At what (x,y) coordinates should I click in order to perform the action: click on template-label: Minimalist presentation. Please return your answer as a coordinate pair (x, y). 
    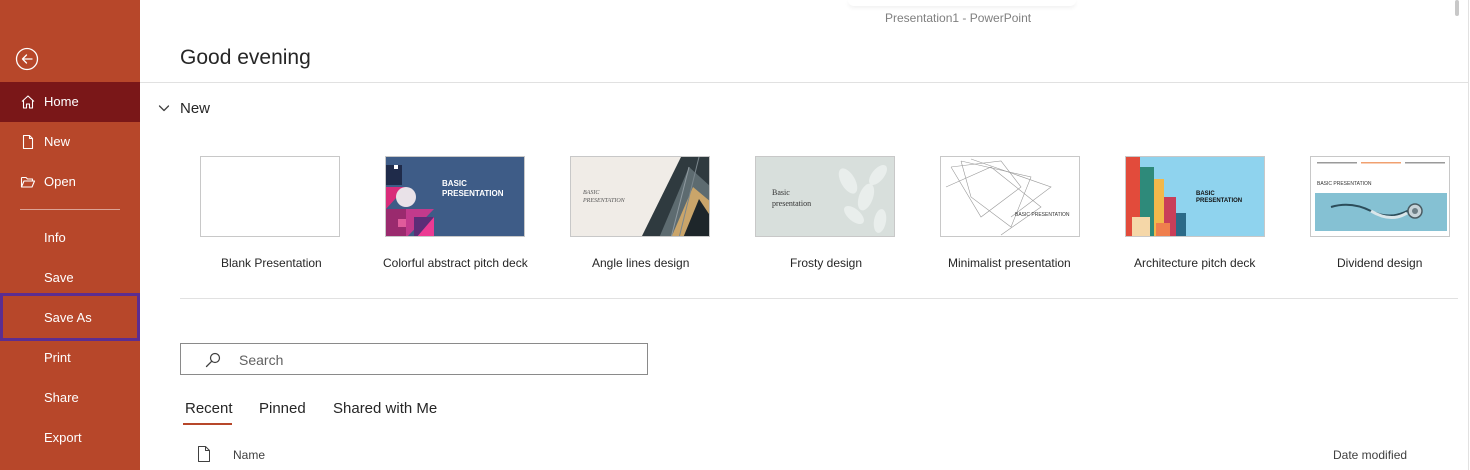
    Looking at the image, I should click on (1009, 263).